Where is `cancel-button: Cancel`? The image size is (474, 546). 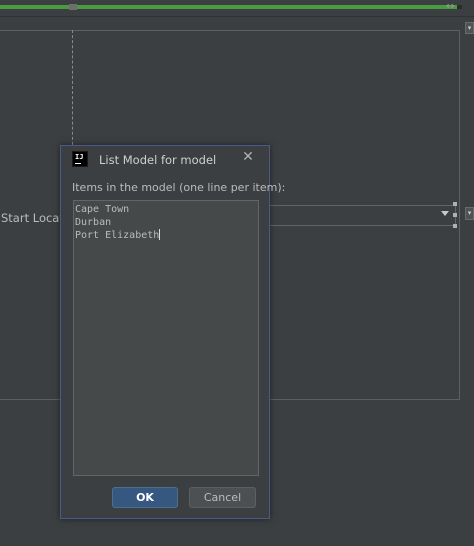 cancel-button: Cancel is located at coordinates (222, 497).